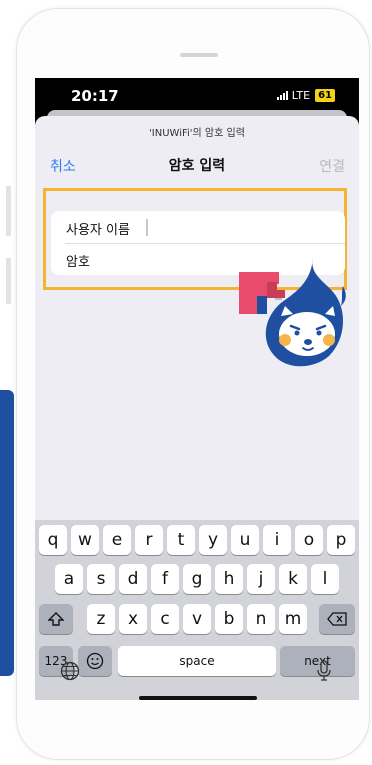 This screenshot has height=765, width=372. Describe the element at coordinates (149, 540) in the screenshot. I see `key-r: r` at that location.